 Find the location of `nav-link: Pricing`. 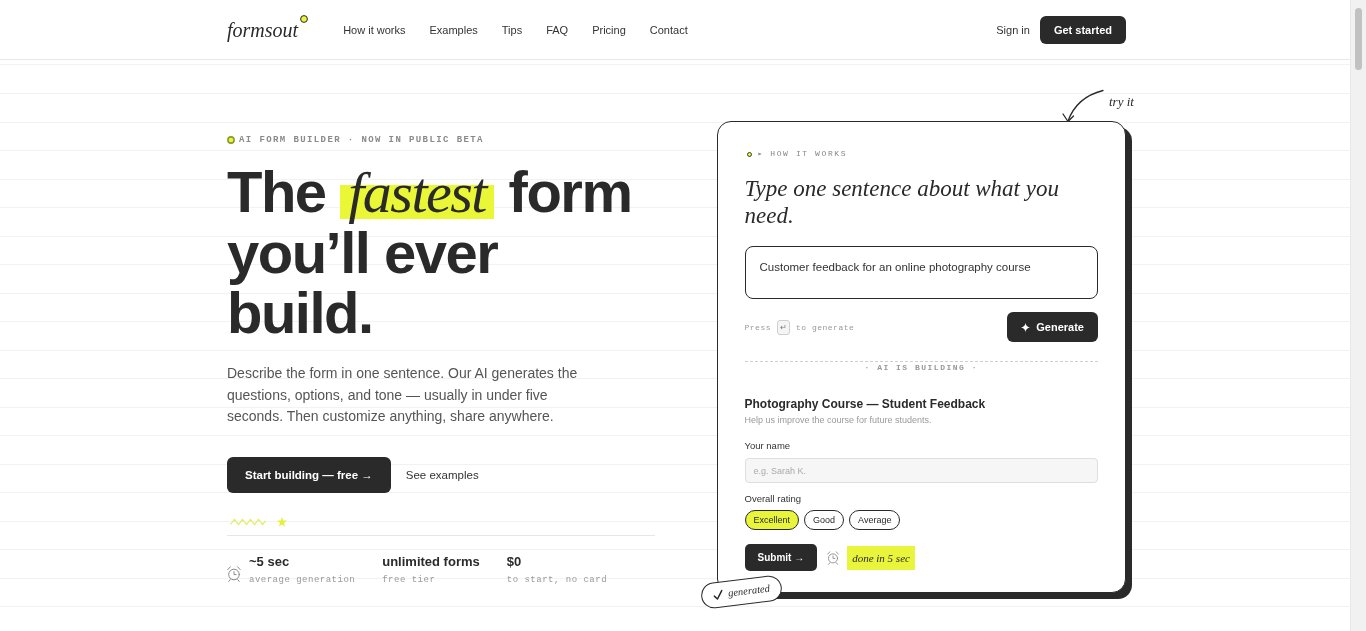

nav-link: Pricing is located at coordinates (609, 29).